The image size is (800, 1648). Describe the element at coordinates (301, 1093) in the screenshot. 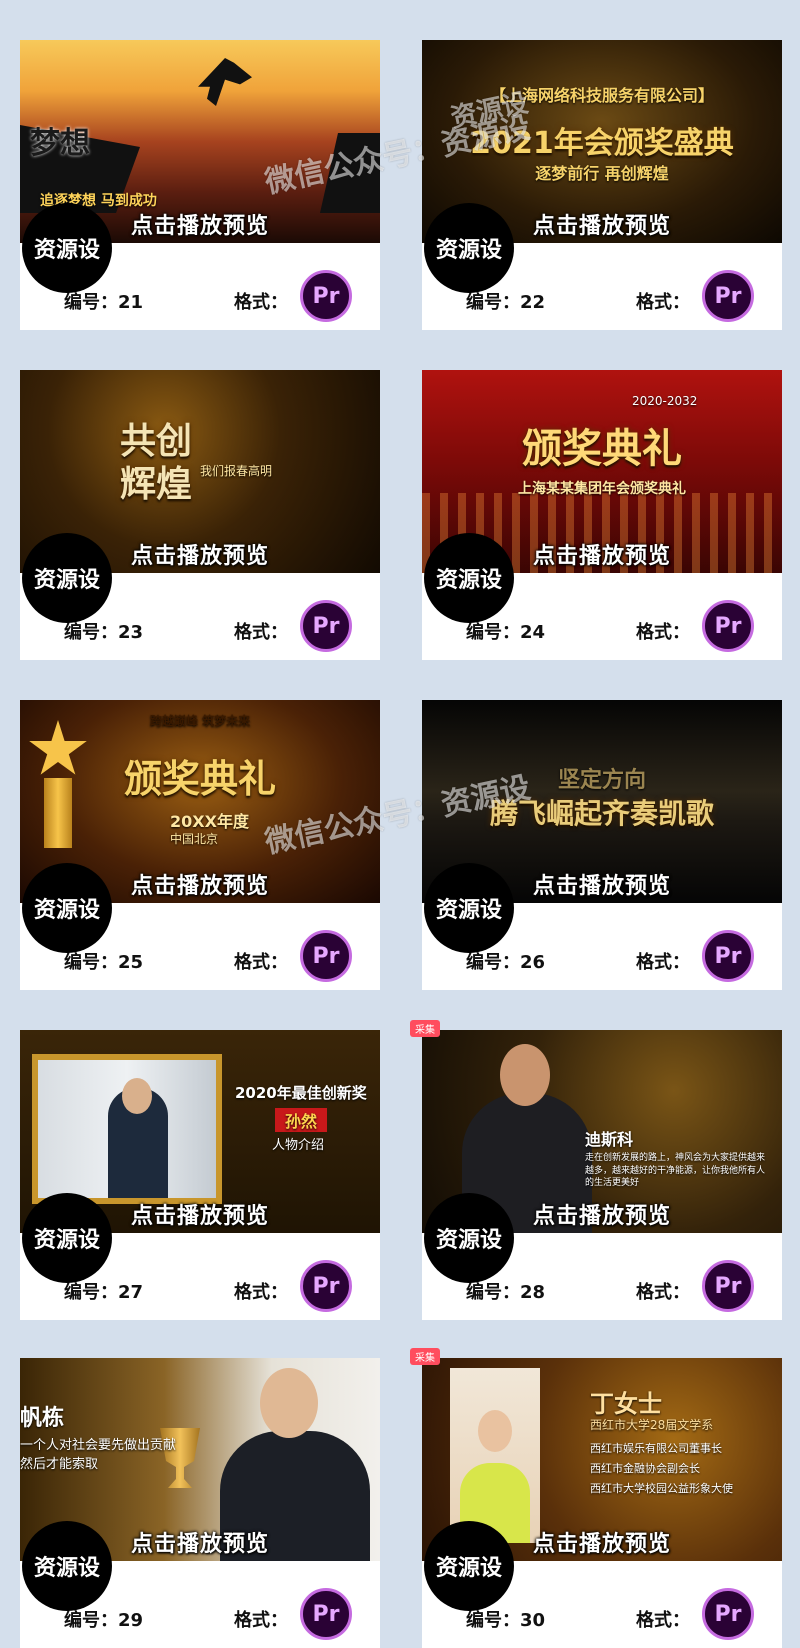

I see `thumb-title: 2020年最佳创新奖` at that location.